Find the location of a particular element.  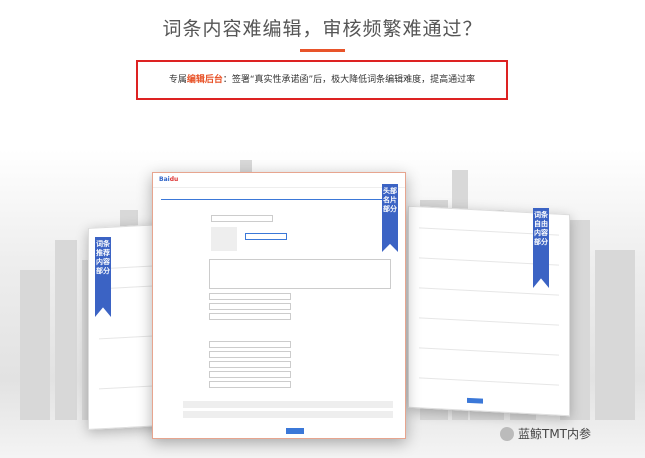

banner-suffix: ：签署“真实性承诺函”后，极大降低词条编辑难度，提高通过率 is located at coordinates (349, 80).